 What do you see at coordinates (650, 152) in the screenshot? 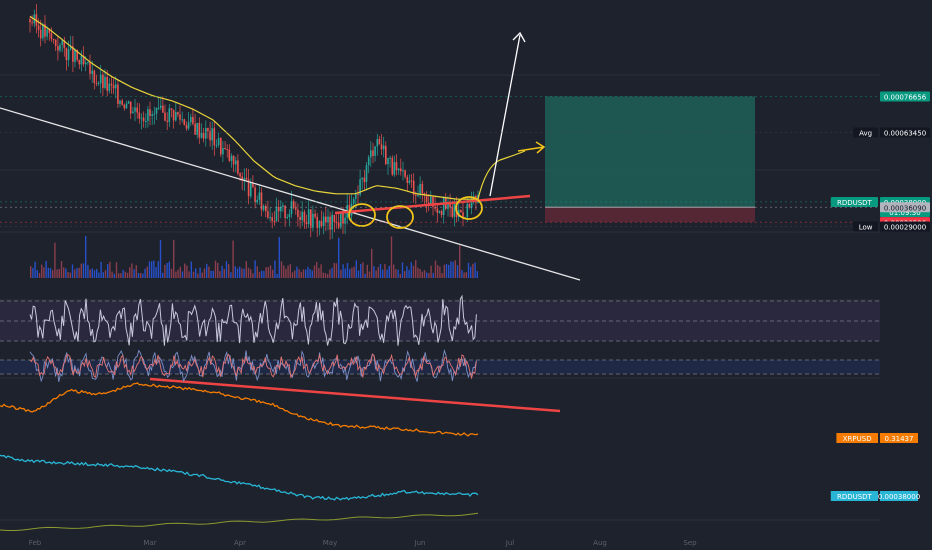
I see `target-zone` at bounding box center [650, 152].